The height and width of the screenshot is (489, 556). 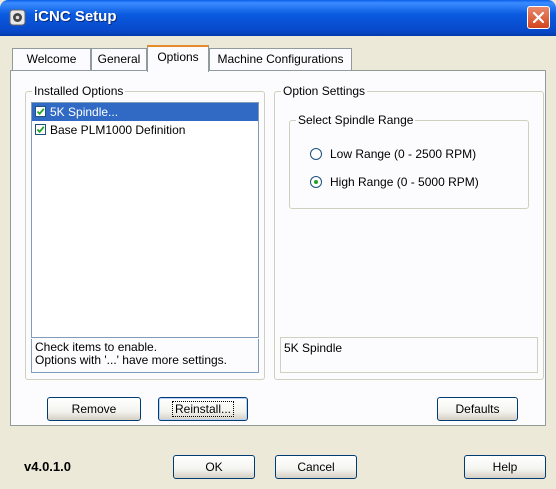 What do you see at coordinates (119, 59) in the screenshot?
I see `tab-general: General` at bounding box center [119, 59].